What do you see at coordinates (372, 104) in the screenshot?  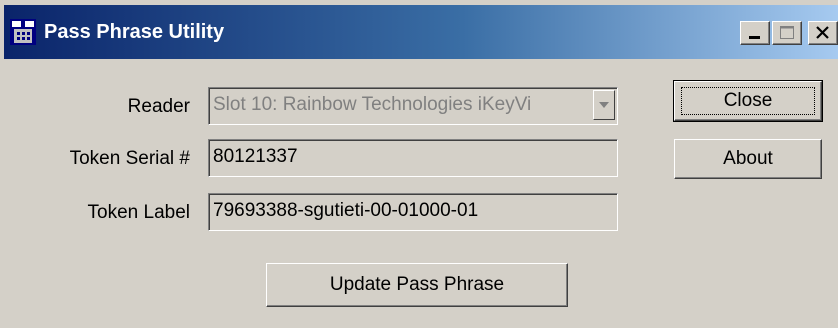 I see `reader-select-value: Slot 10: Rainbow Technologies iKeyVi` at bounding box center [372, 104].